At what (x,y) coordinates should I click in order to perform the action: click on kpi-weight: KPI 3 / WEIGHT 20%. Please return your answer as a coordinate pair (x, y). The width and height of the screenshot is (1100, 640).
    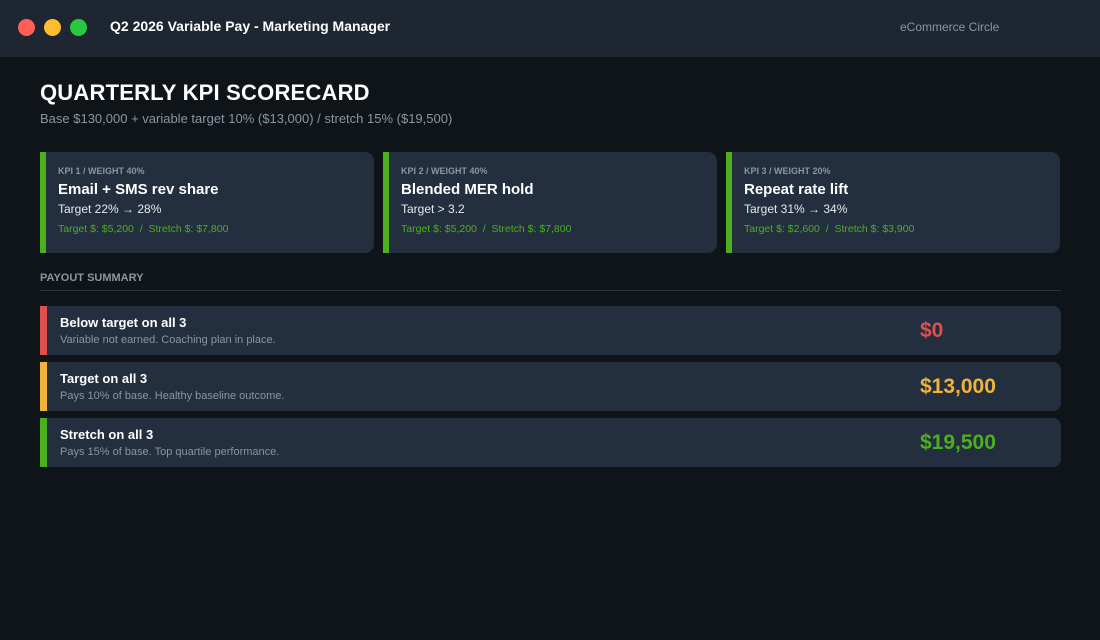
    Looking at the image, I should click on (787, 171).